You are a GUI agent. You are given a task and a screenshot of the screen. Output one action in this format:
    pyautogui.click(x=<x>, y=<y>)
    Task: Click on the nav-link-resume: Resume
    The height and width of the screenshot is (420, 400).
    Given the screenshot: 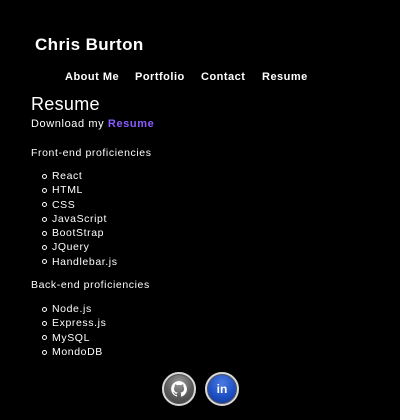 What is the action you would take?
    pyautogui.click(x=285, y=77)
    